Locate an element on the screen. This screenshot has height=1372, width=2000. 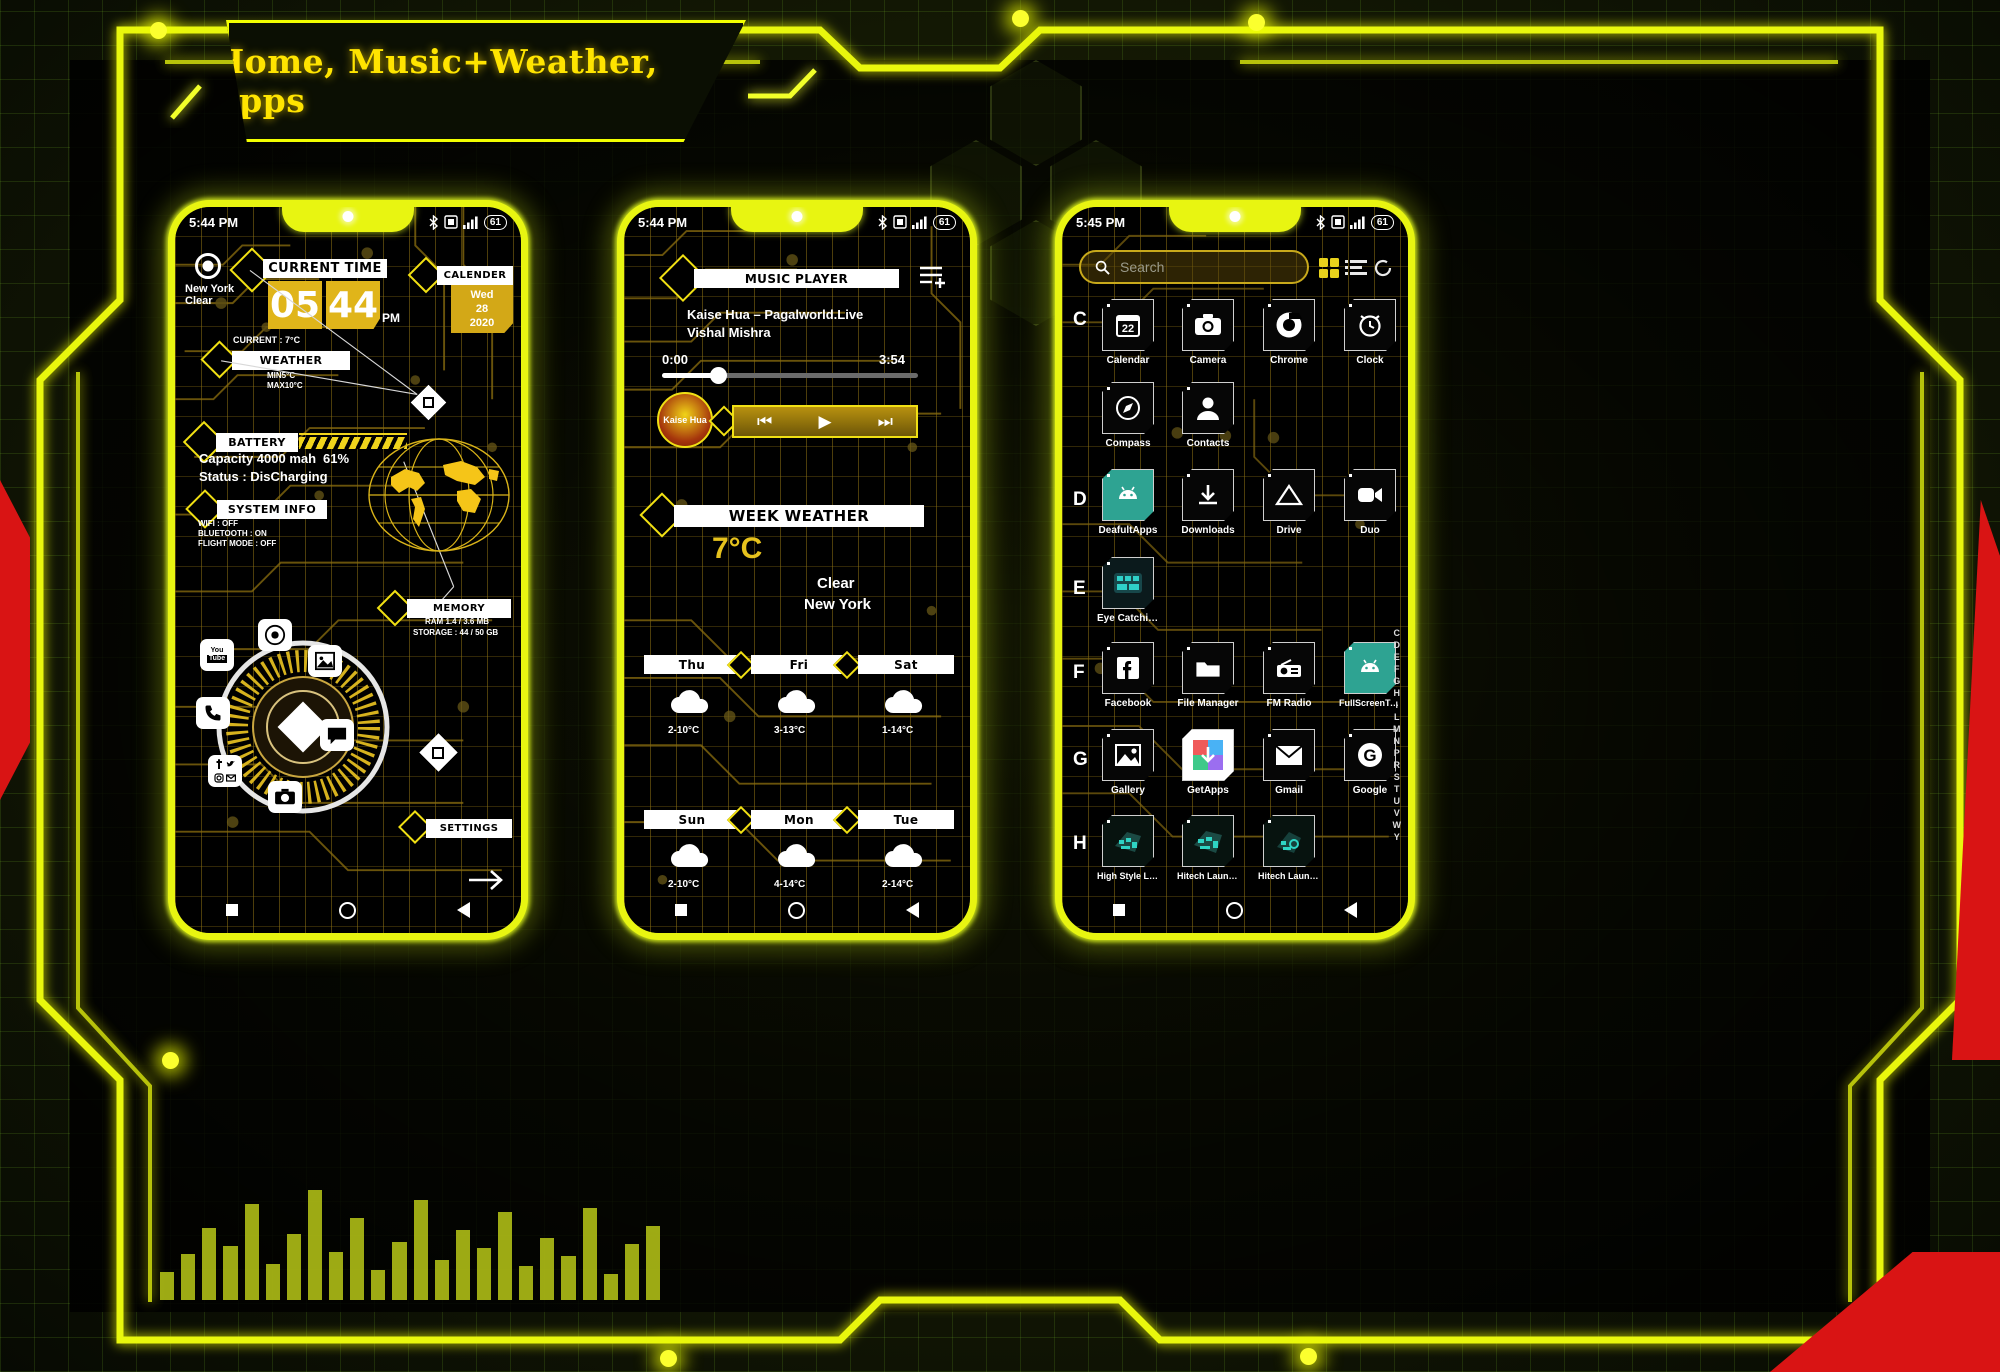
player-controls: ⏮ ▶ ⏭ is located at coordinates (825, 421).